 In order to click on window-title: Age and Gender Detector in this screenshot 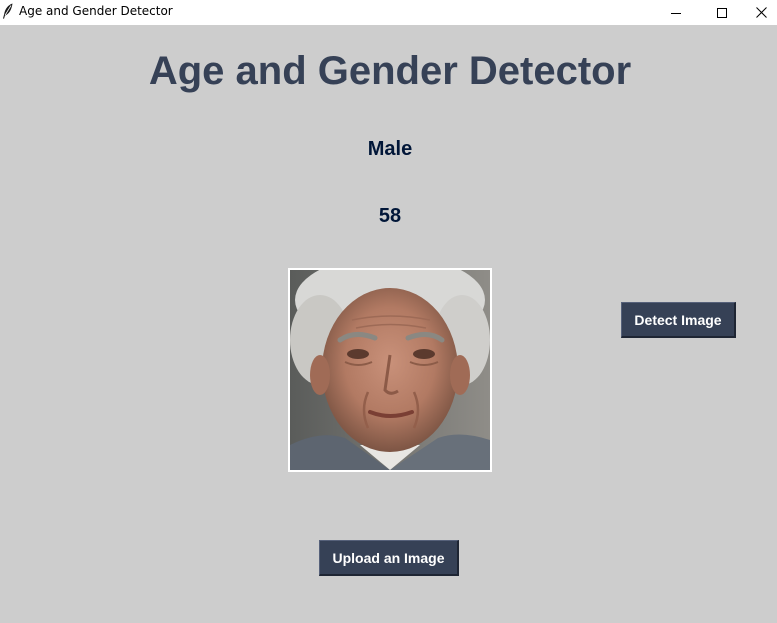, I will do `click(96, 11)`.